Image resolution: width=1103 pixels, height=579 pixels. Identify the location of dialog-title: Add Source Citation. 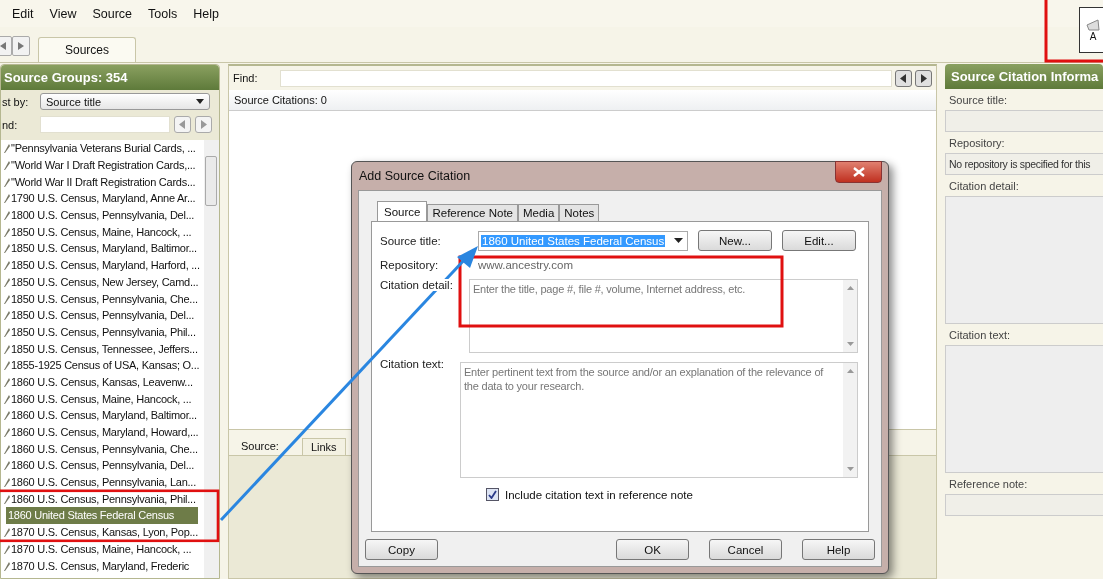
(415, 176).